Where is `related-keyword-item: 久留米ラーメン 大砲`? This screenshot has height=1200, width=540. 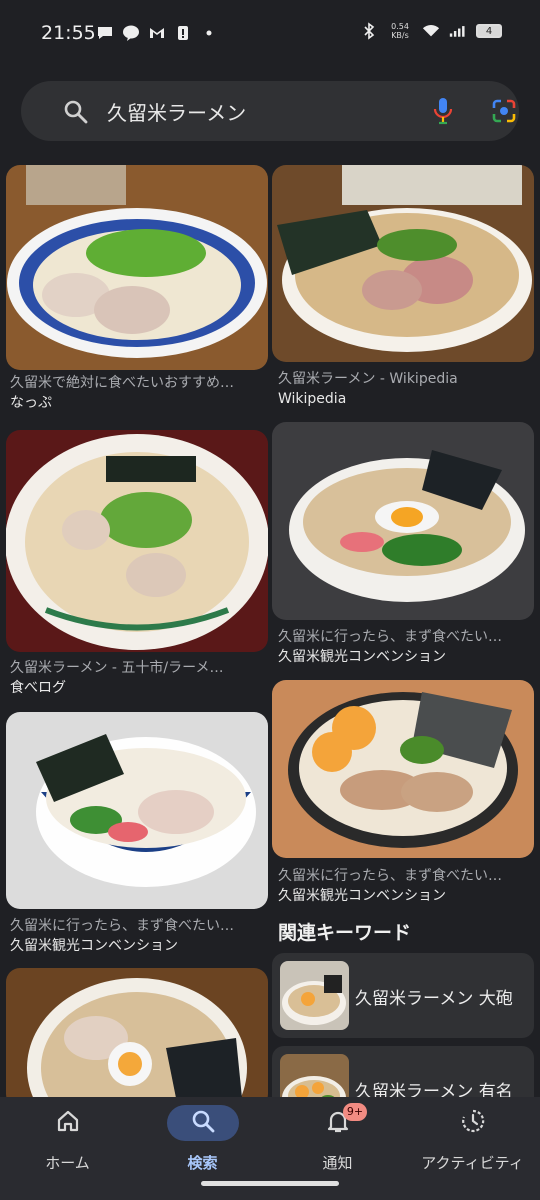 related-keyword-item: 久留米ラーメン 大砲 is located at coordinates (403, 995).